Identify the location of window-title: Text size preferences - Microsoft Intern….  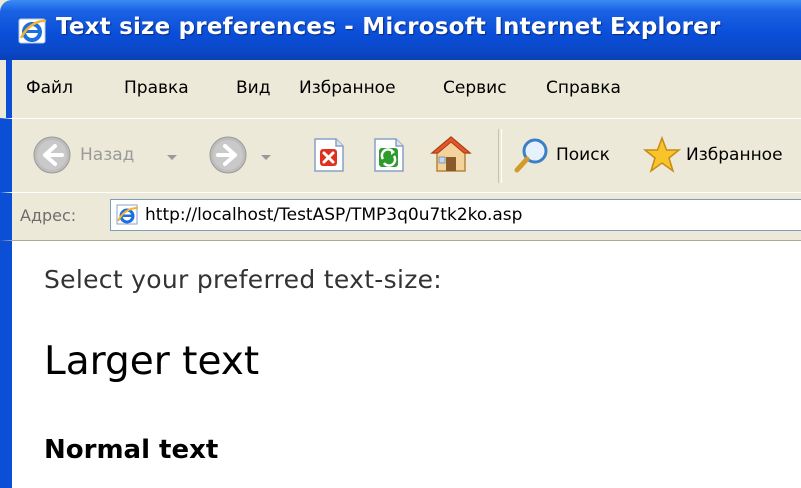
(388, 27).